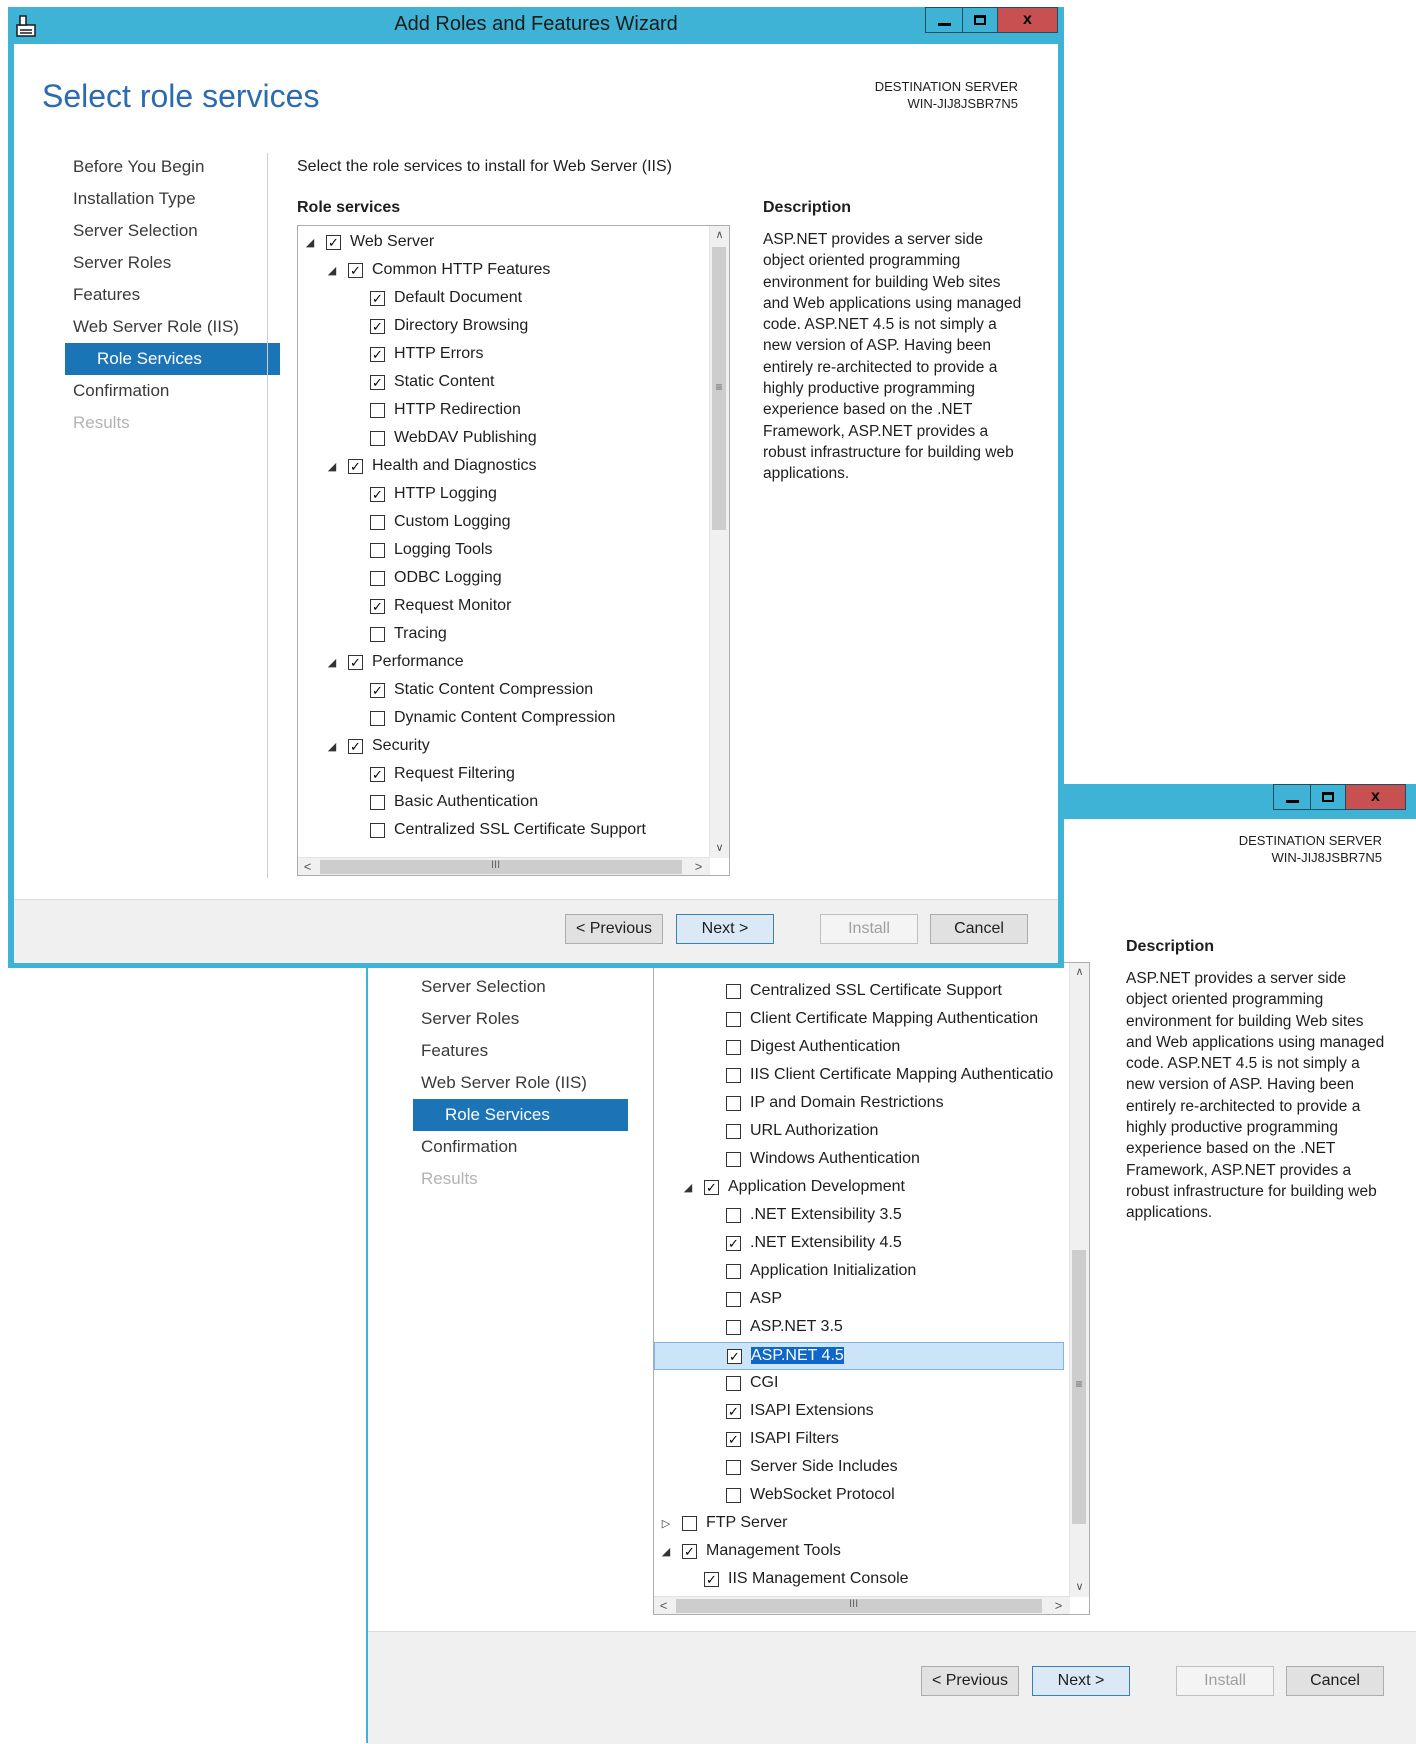 The image size is (1416, 1744). Describe the element at coordinates (503, 719) in the screenshot. I see `tree-row: Dynamic Content Compression` at that location.